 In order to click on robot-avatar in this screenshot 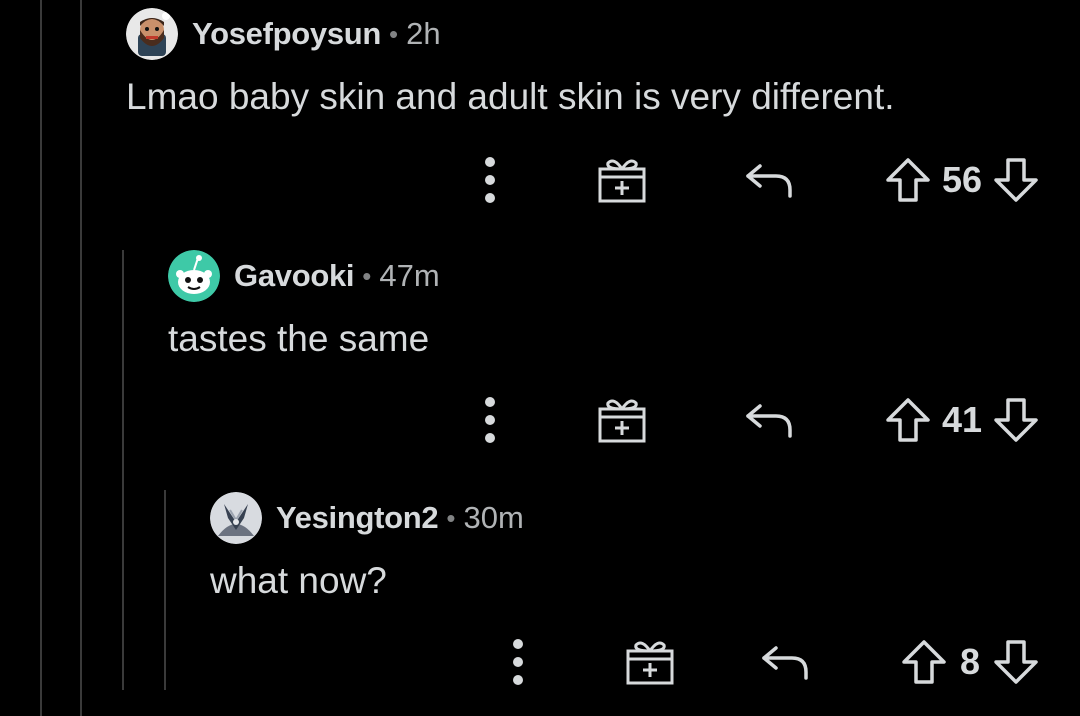, I will do `click(236, 518)`.